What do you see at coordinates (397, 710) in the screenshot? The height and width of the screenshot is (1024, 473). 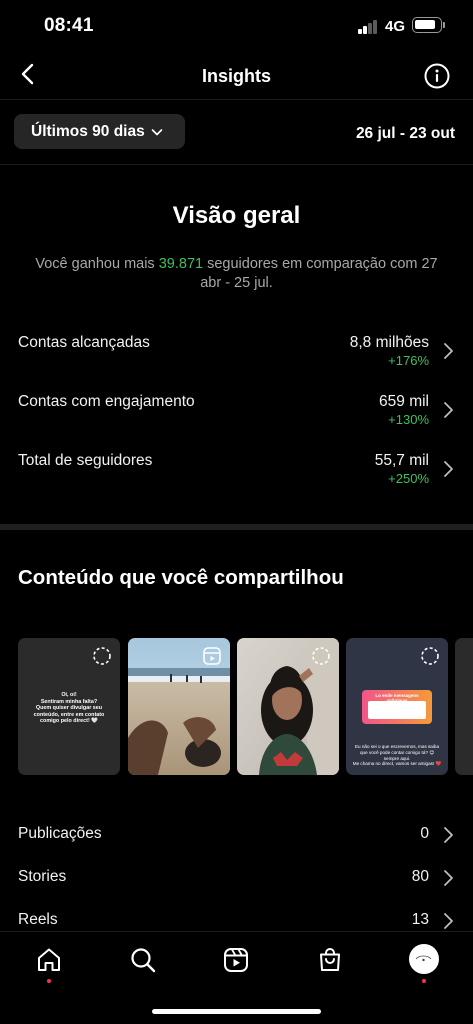 I see `card-message-box` at bounding box center [397, 710].